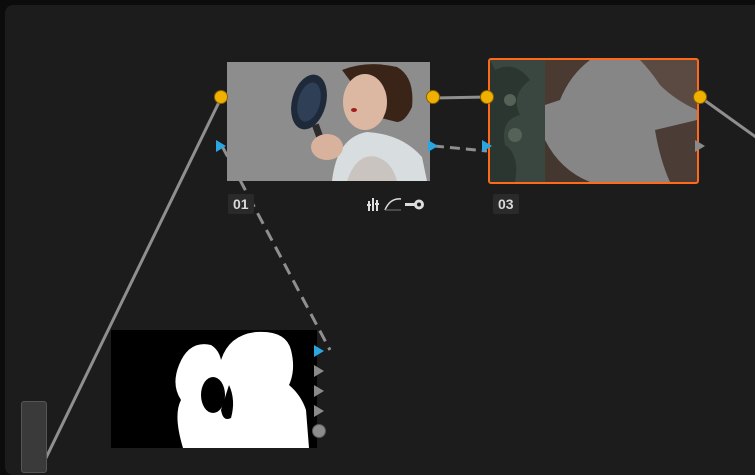 The height and width of the screenshot is (475, 755). Describe the element at coordinates (506, 204) in the screenshot. I see `node-03-label: 03` at that location.